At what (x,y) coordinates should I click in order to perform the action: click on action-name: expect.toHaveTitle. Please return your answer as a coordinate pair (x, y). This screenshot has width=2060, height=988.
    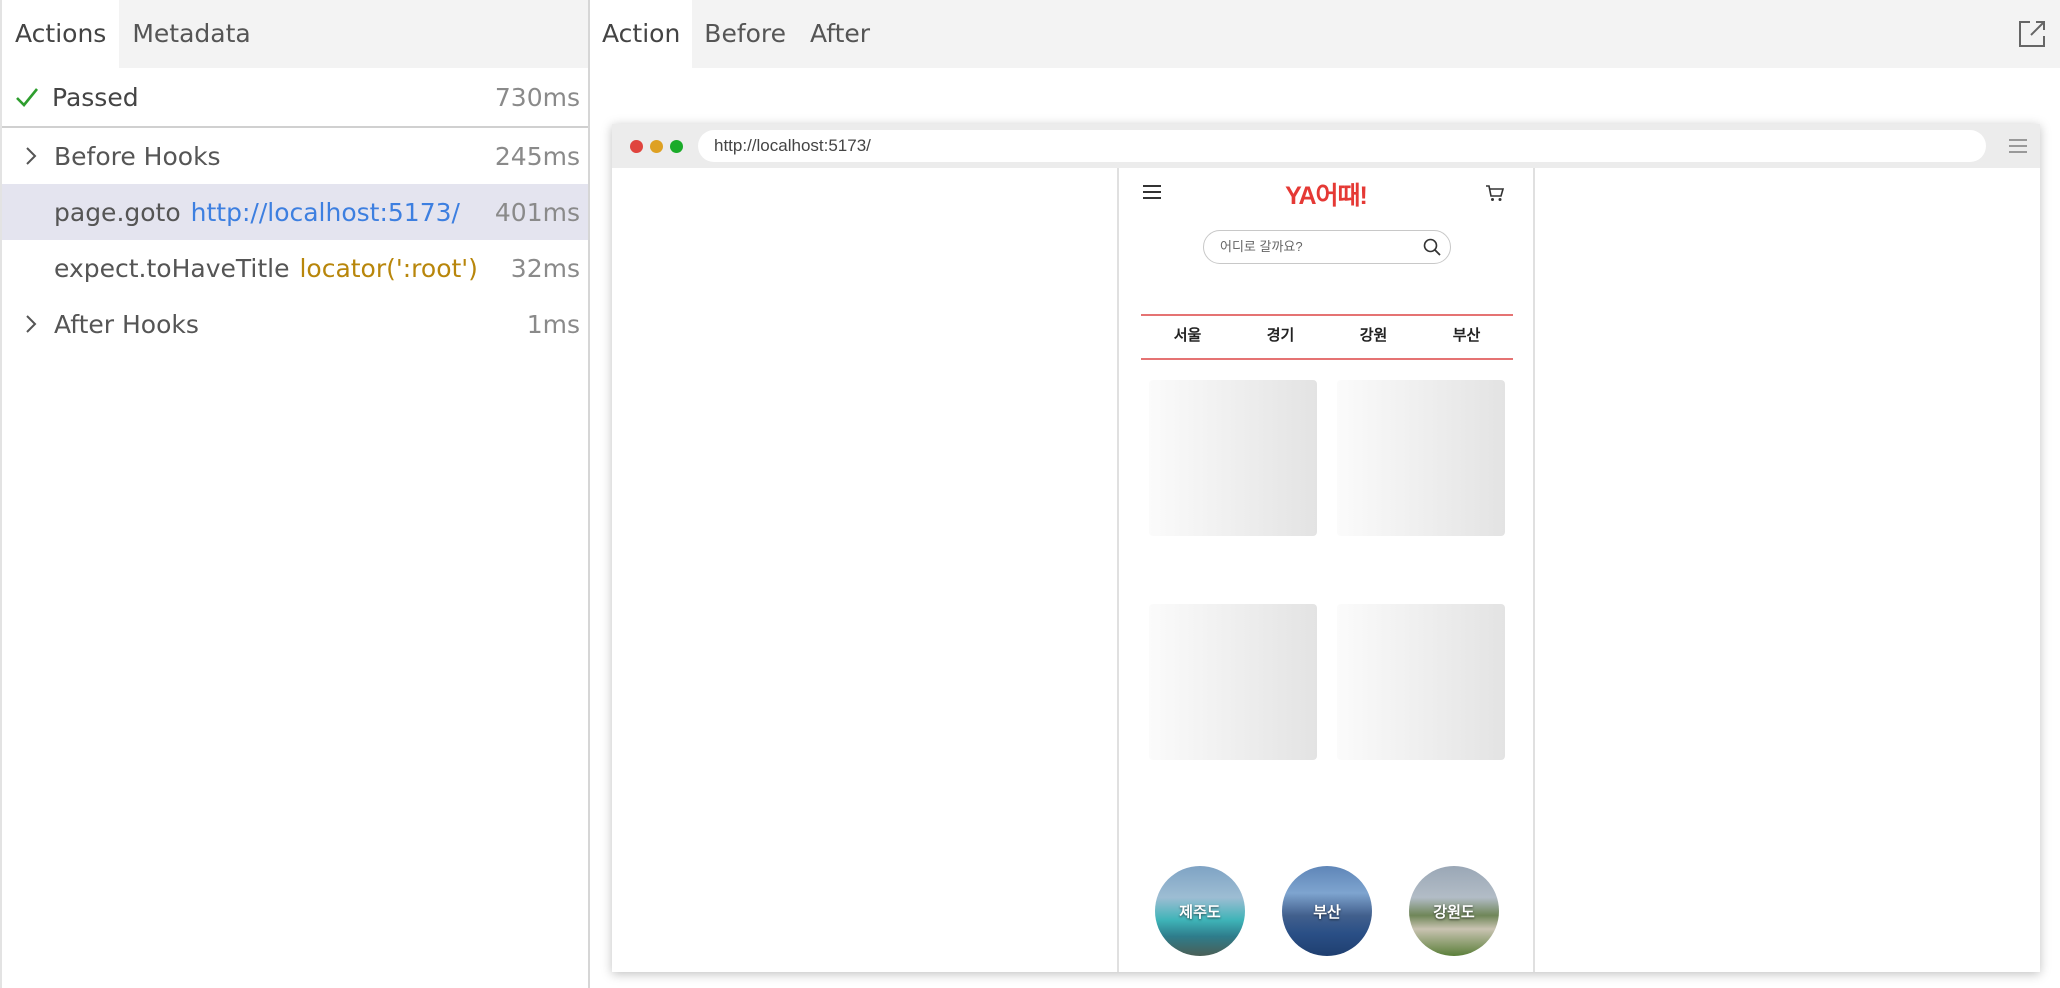
    Looking at the image, I should click on (172, 268).